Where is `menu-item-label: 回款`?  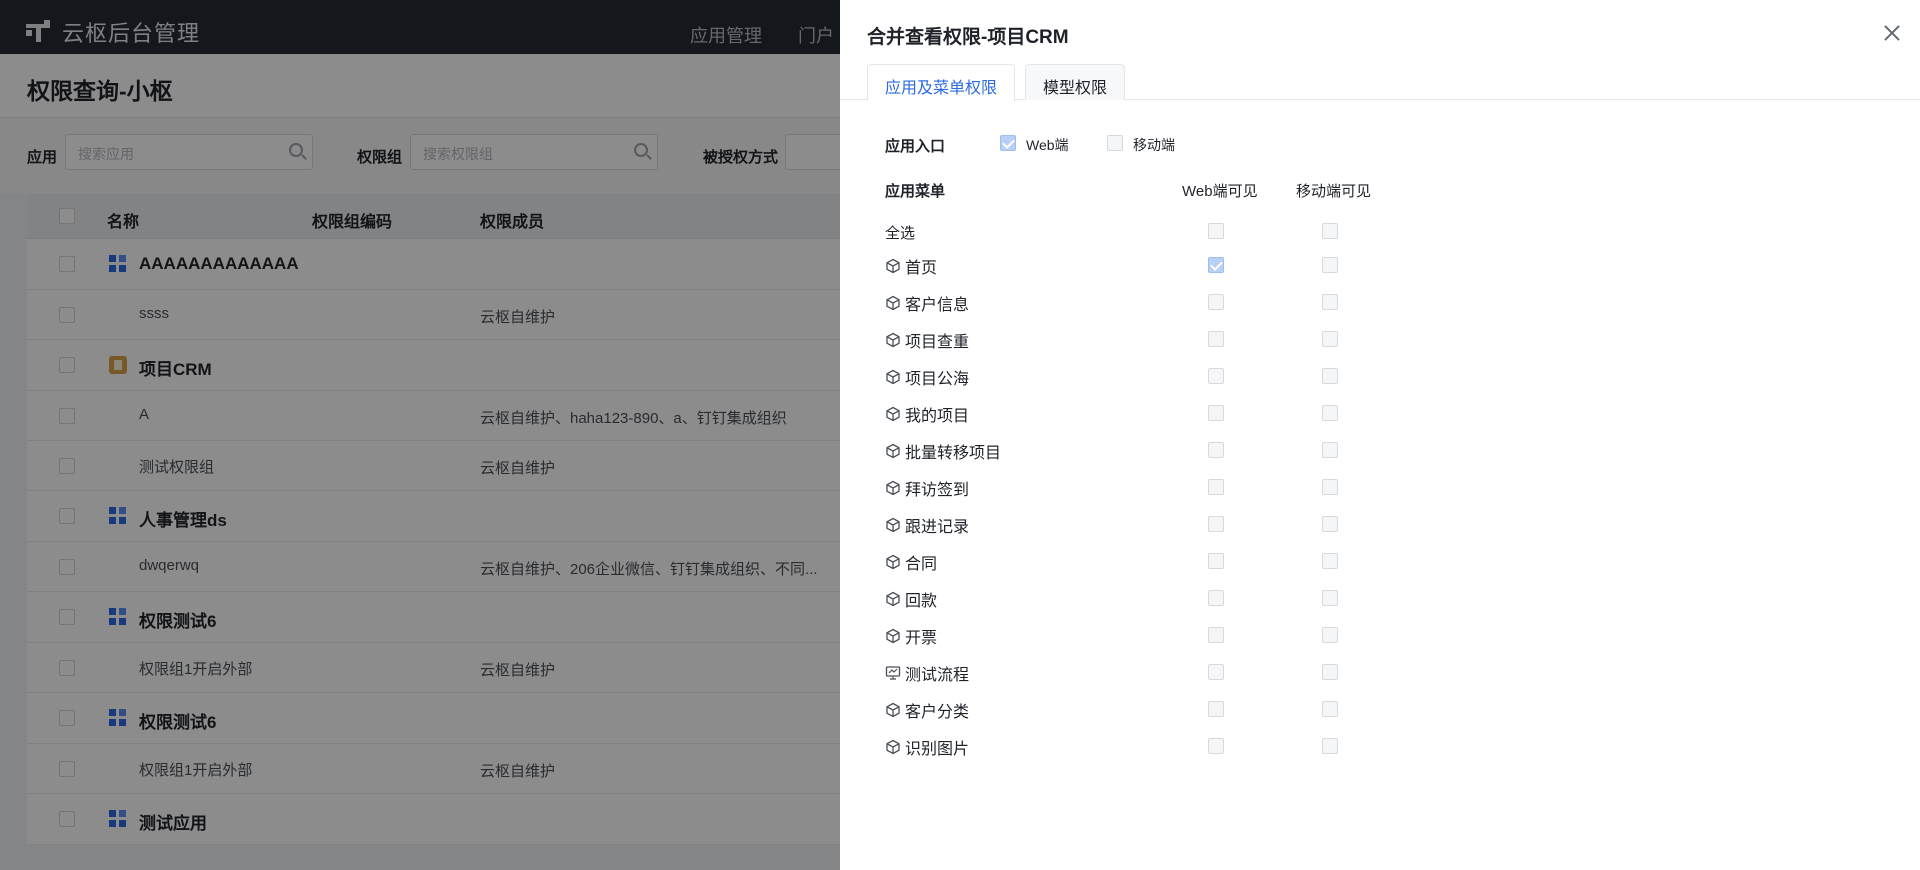 menu-item-label: 回款 is located at coordinates (921, 601).